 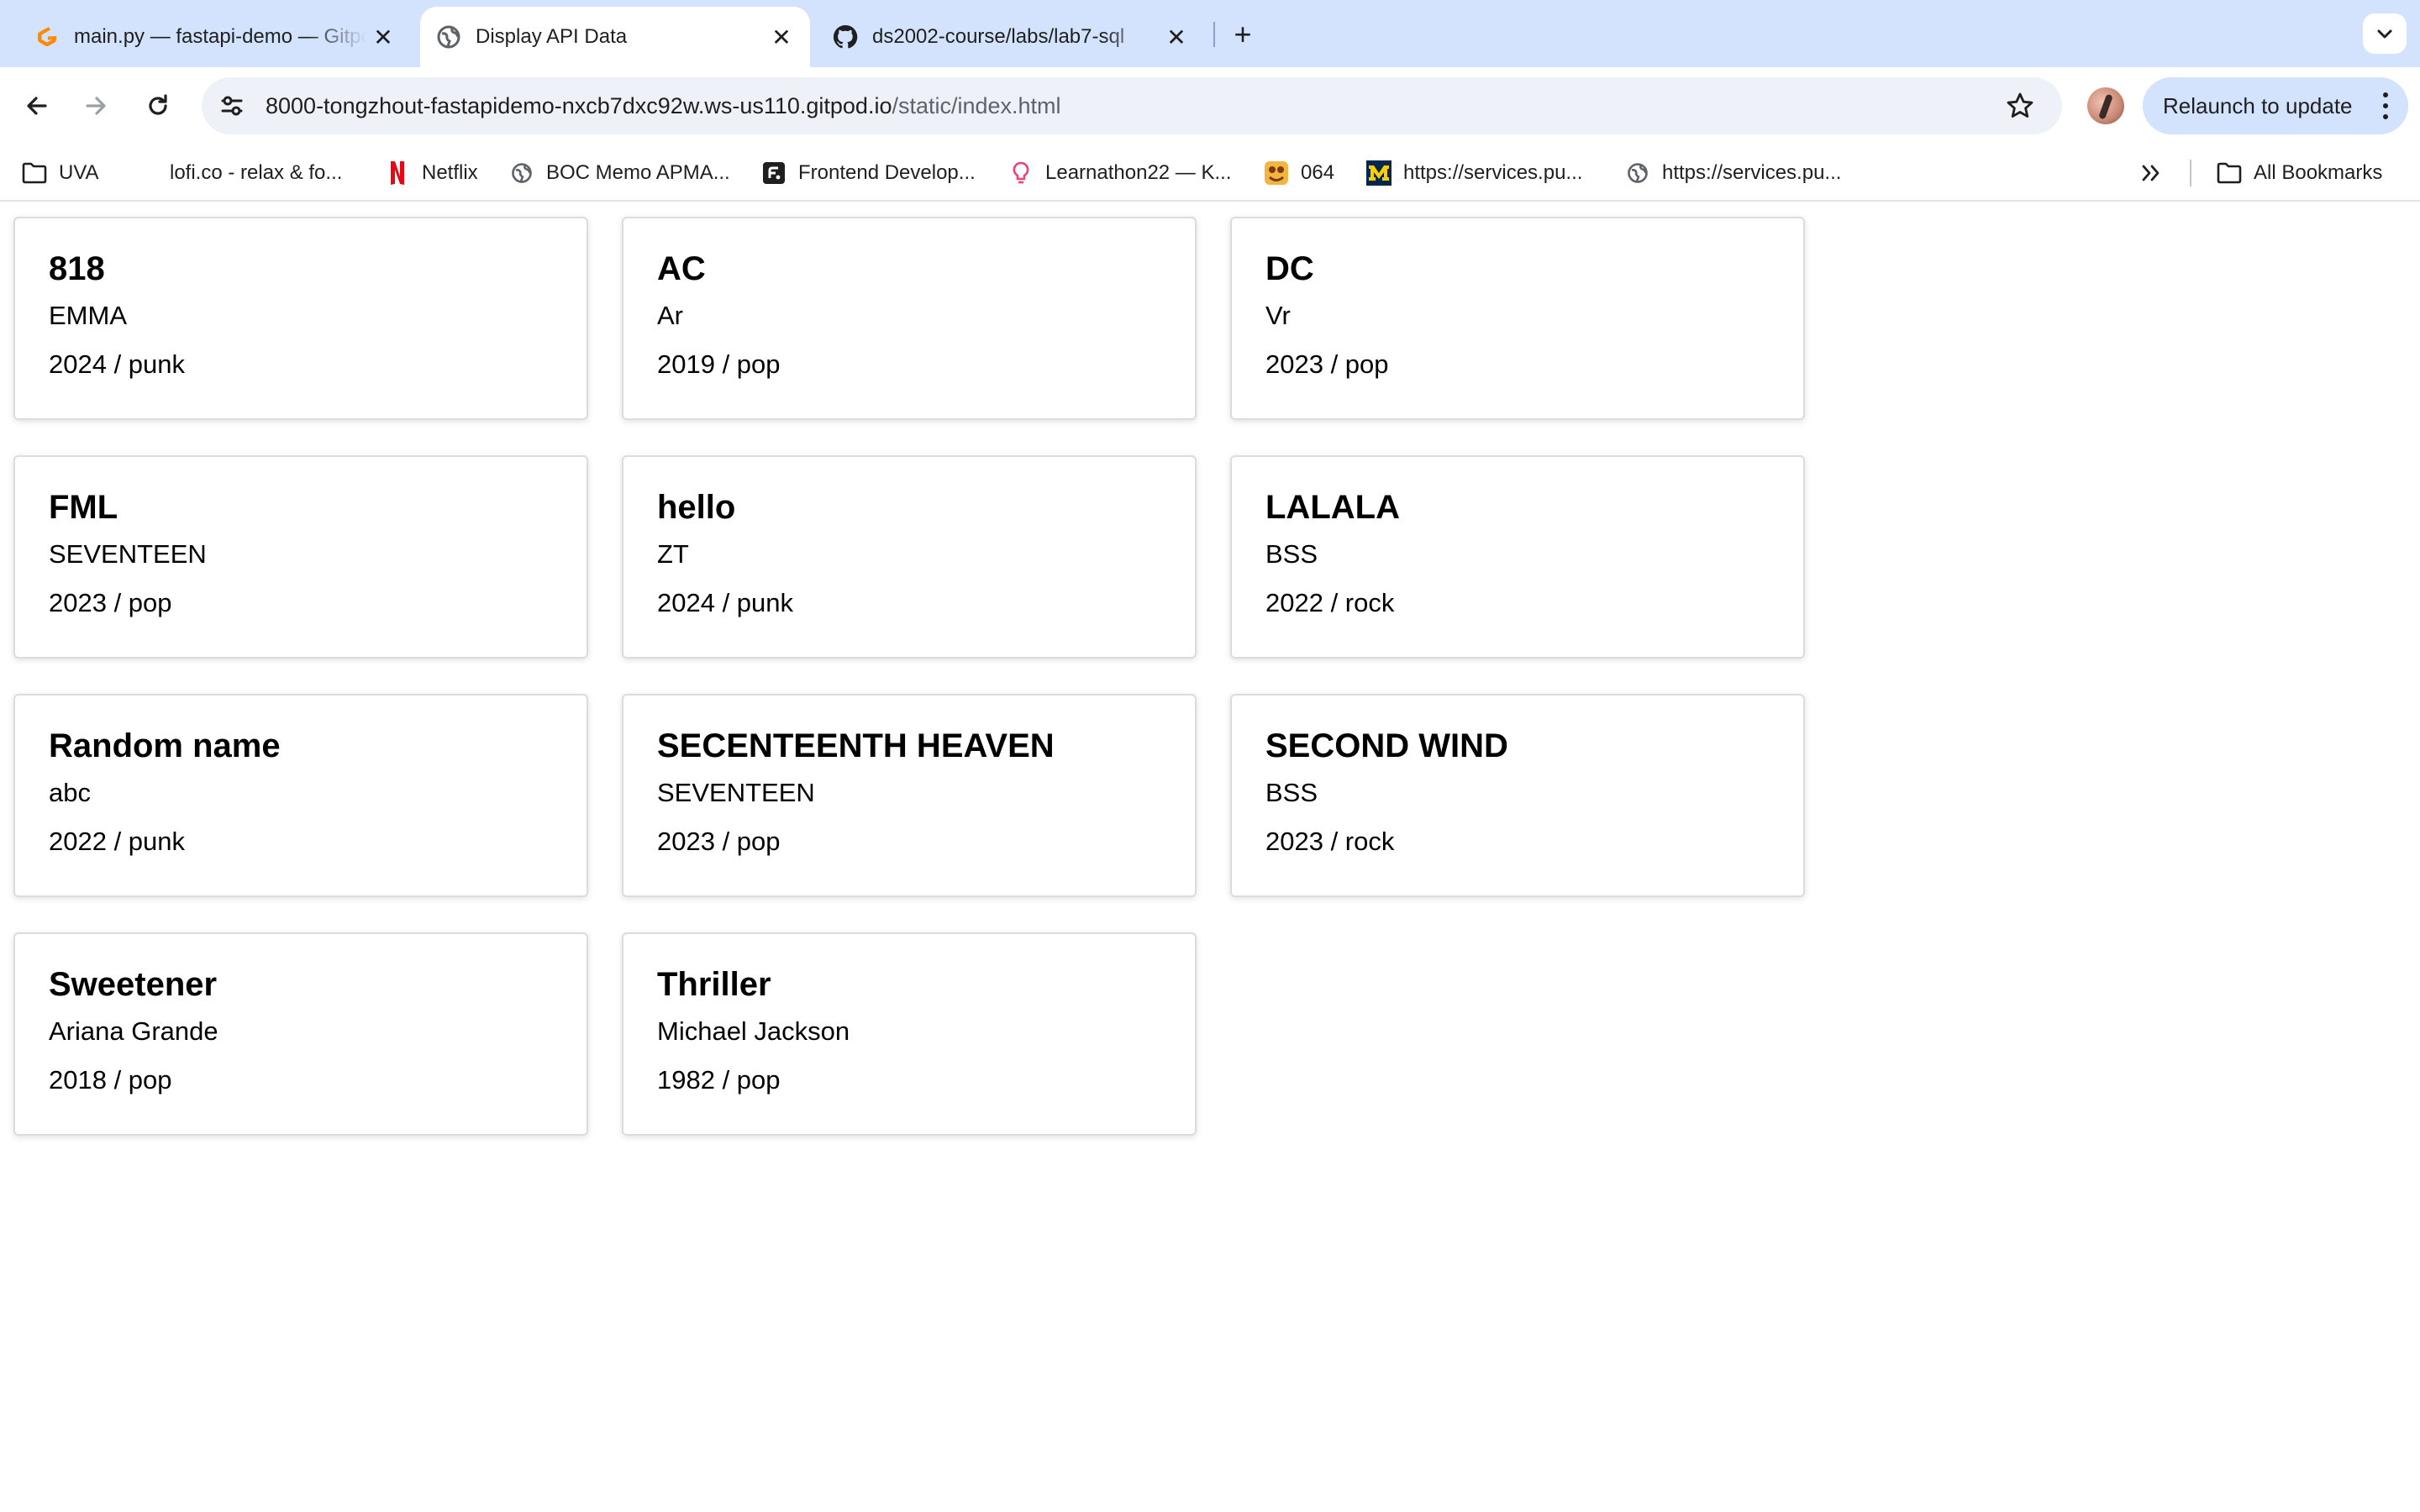 What do you see at coordinates (2386, 105) in the screenshot?
I see `more-menu-icon` at bounding box center [2386, 105].